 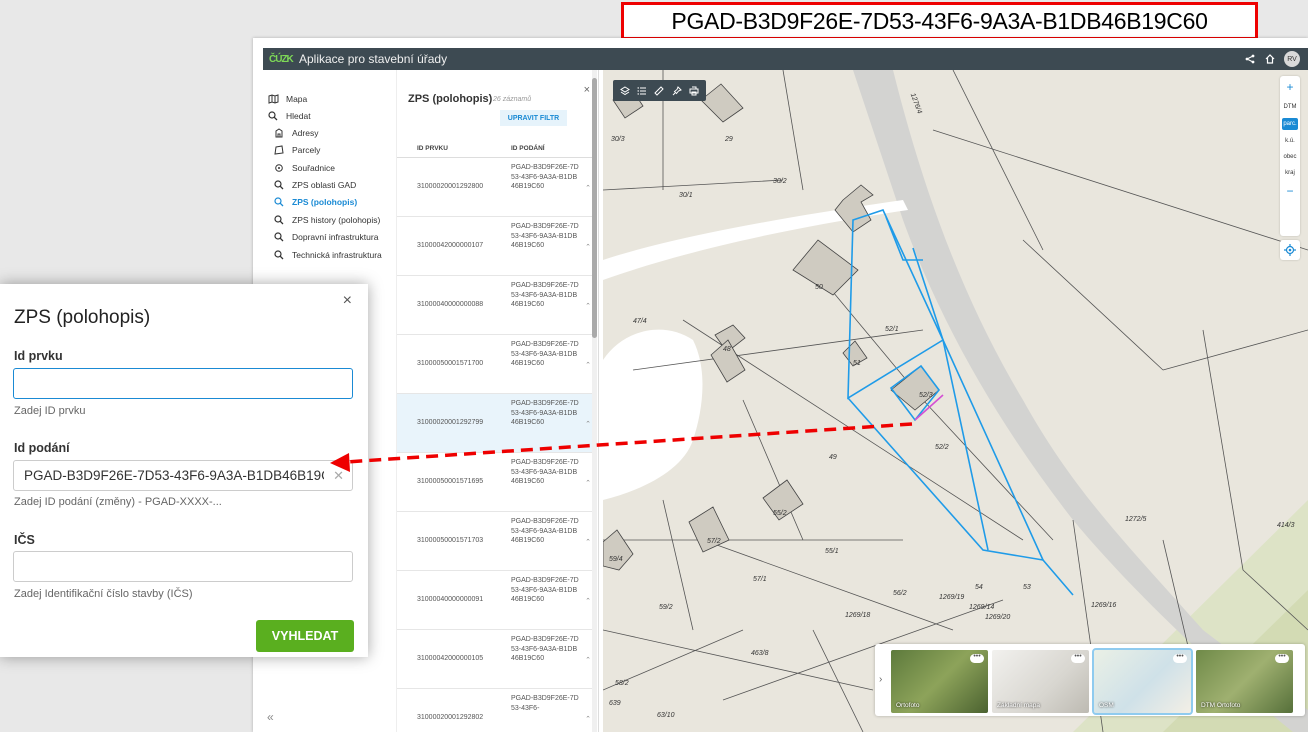 What do you see at coordinates (1290, 157) in the screenshot?
I see `zoom-level-obec: obec` at bounding box center [1290, 157].